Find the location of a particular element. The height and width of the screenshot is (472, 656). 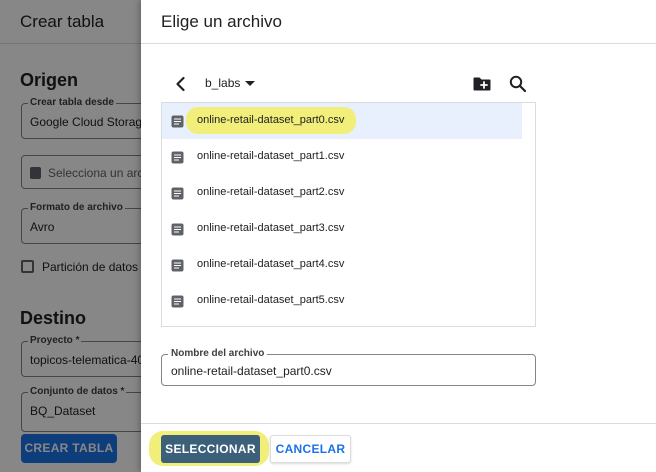

bucket-name: b_labs is located at coordinates (223, 83).